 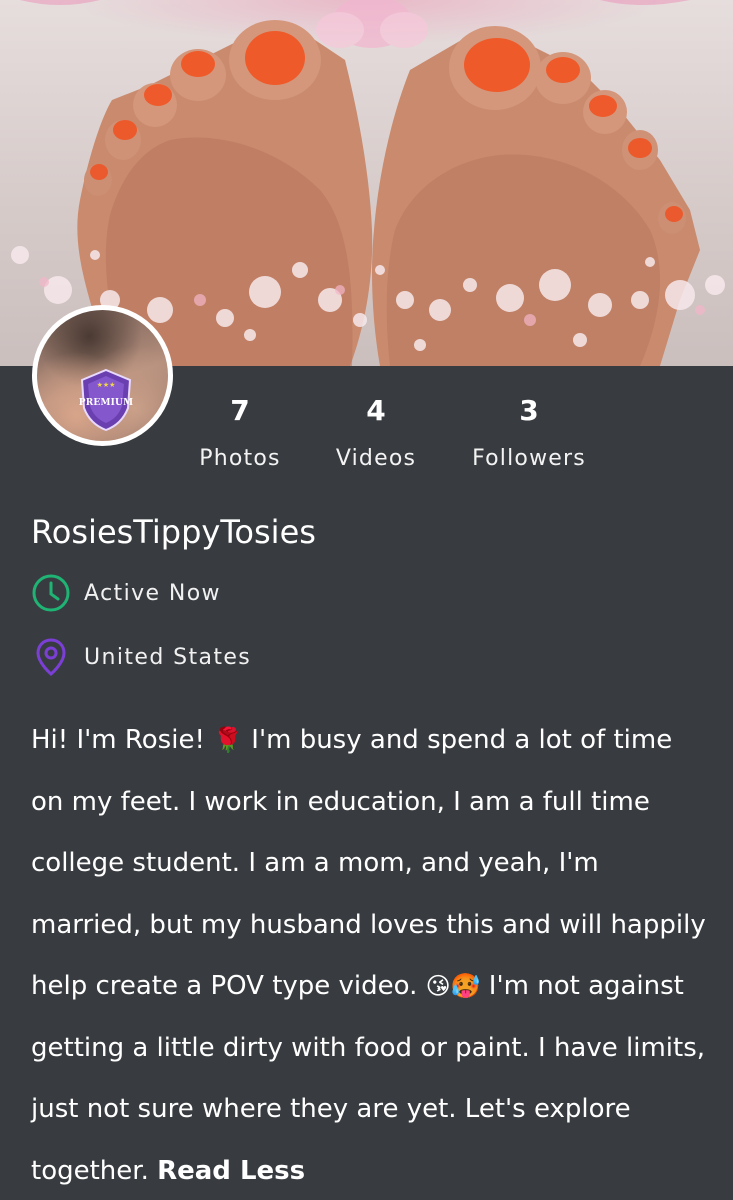 What do you see at coordinates (152, 593) in the screenshot?
I see `status-text: Active Now` at bounding box center [152, 593].